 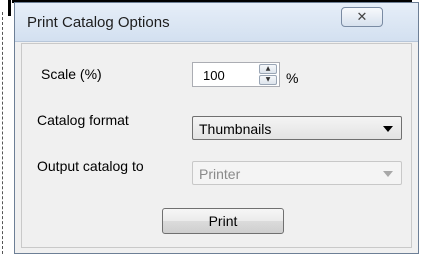 What do you see at coordinates (236, 74) in the screenshot?
I see `scale-spinner: 100 ▲ ▼` at bounding box center [236, 74].